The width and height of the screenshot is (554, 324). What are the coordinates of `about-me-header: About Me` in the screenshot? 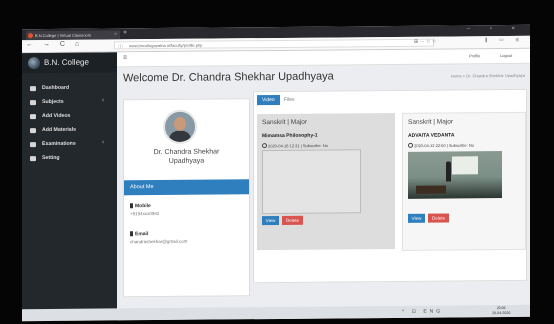 It's located at (186, 187).